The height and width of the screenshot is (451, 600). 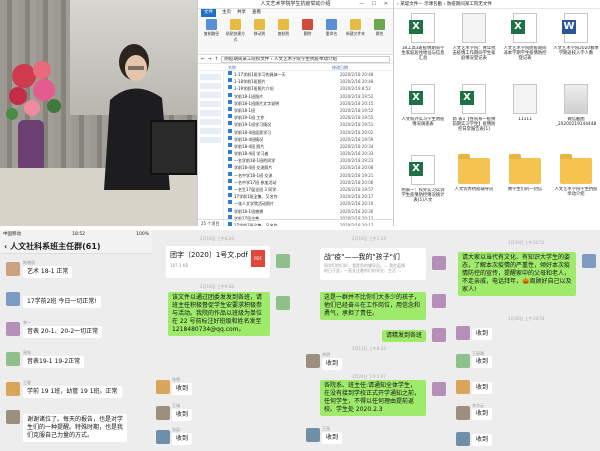 What do you see at coordinates (295, 139) in the screenshot?
I see `file-row: 学前18-4班情况 2020/2/18 19:59` at bounding box center [295, 139].